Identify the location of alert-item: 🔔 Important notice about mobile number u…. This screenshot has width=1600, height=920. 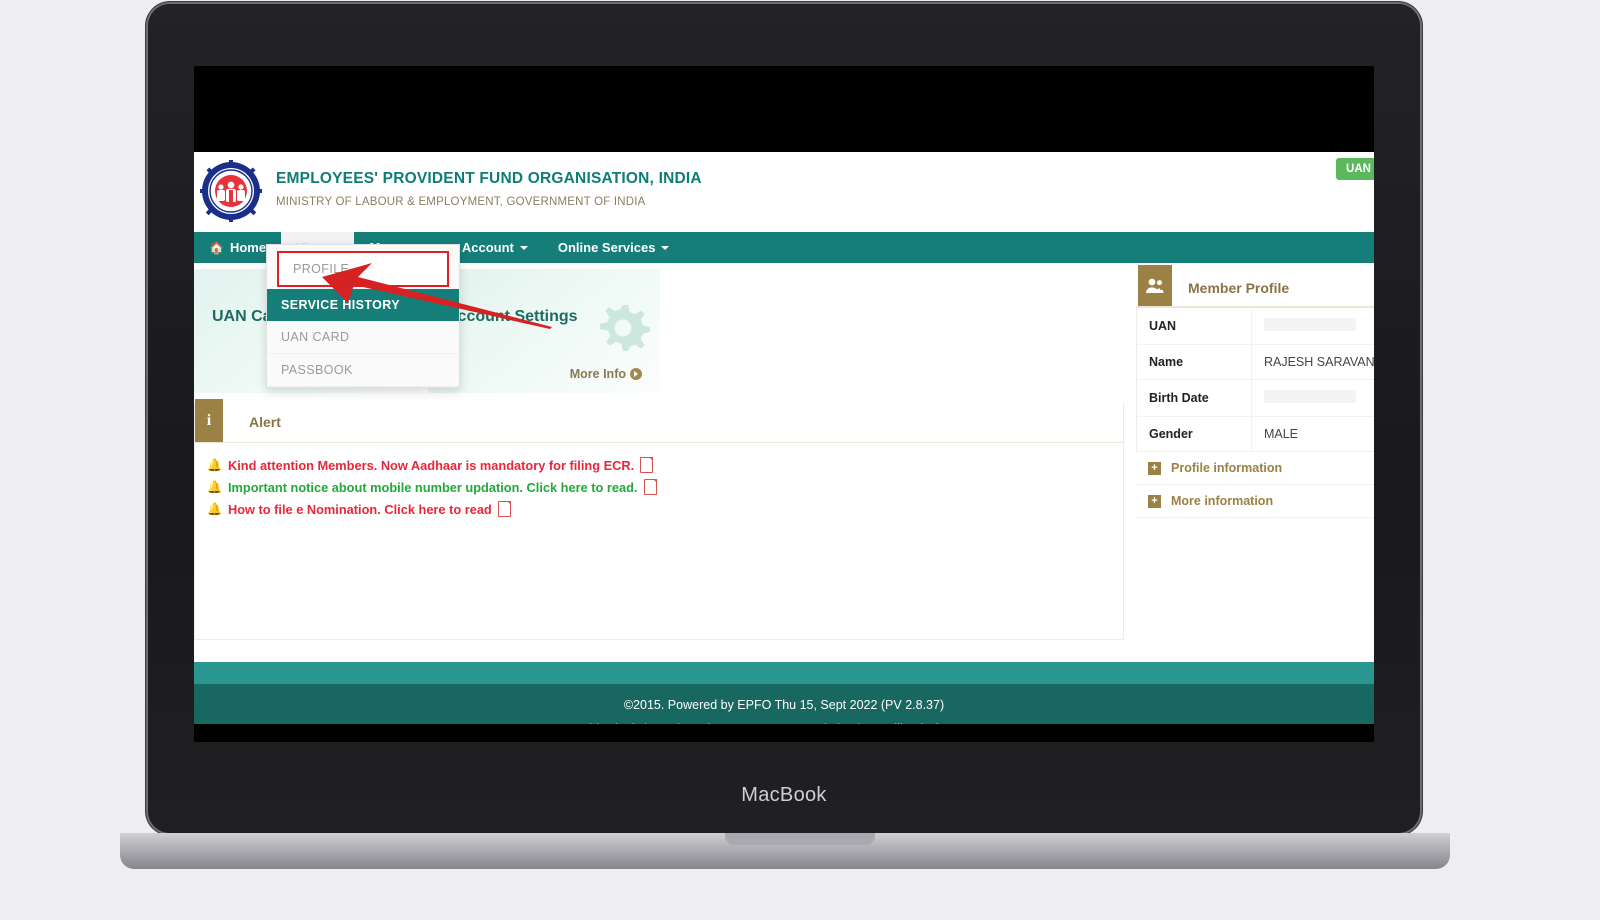
(665, 487).